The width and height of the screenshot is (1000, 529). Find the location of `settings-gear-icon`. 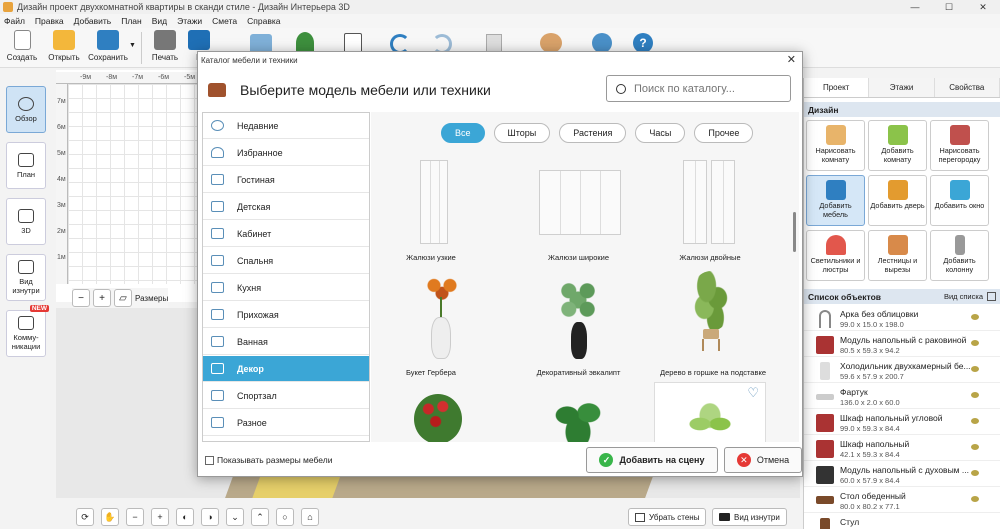

settings-gear-icon is located at coordinates (602, 43).